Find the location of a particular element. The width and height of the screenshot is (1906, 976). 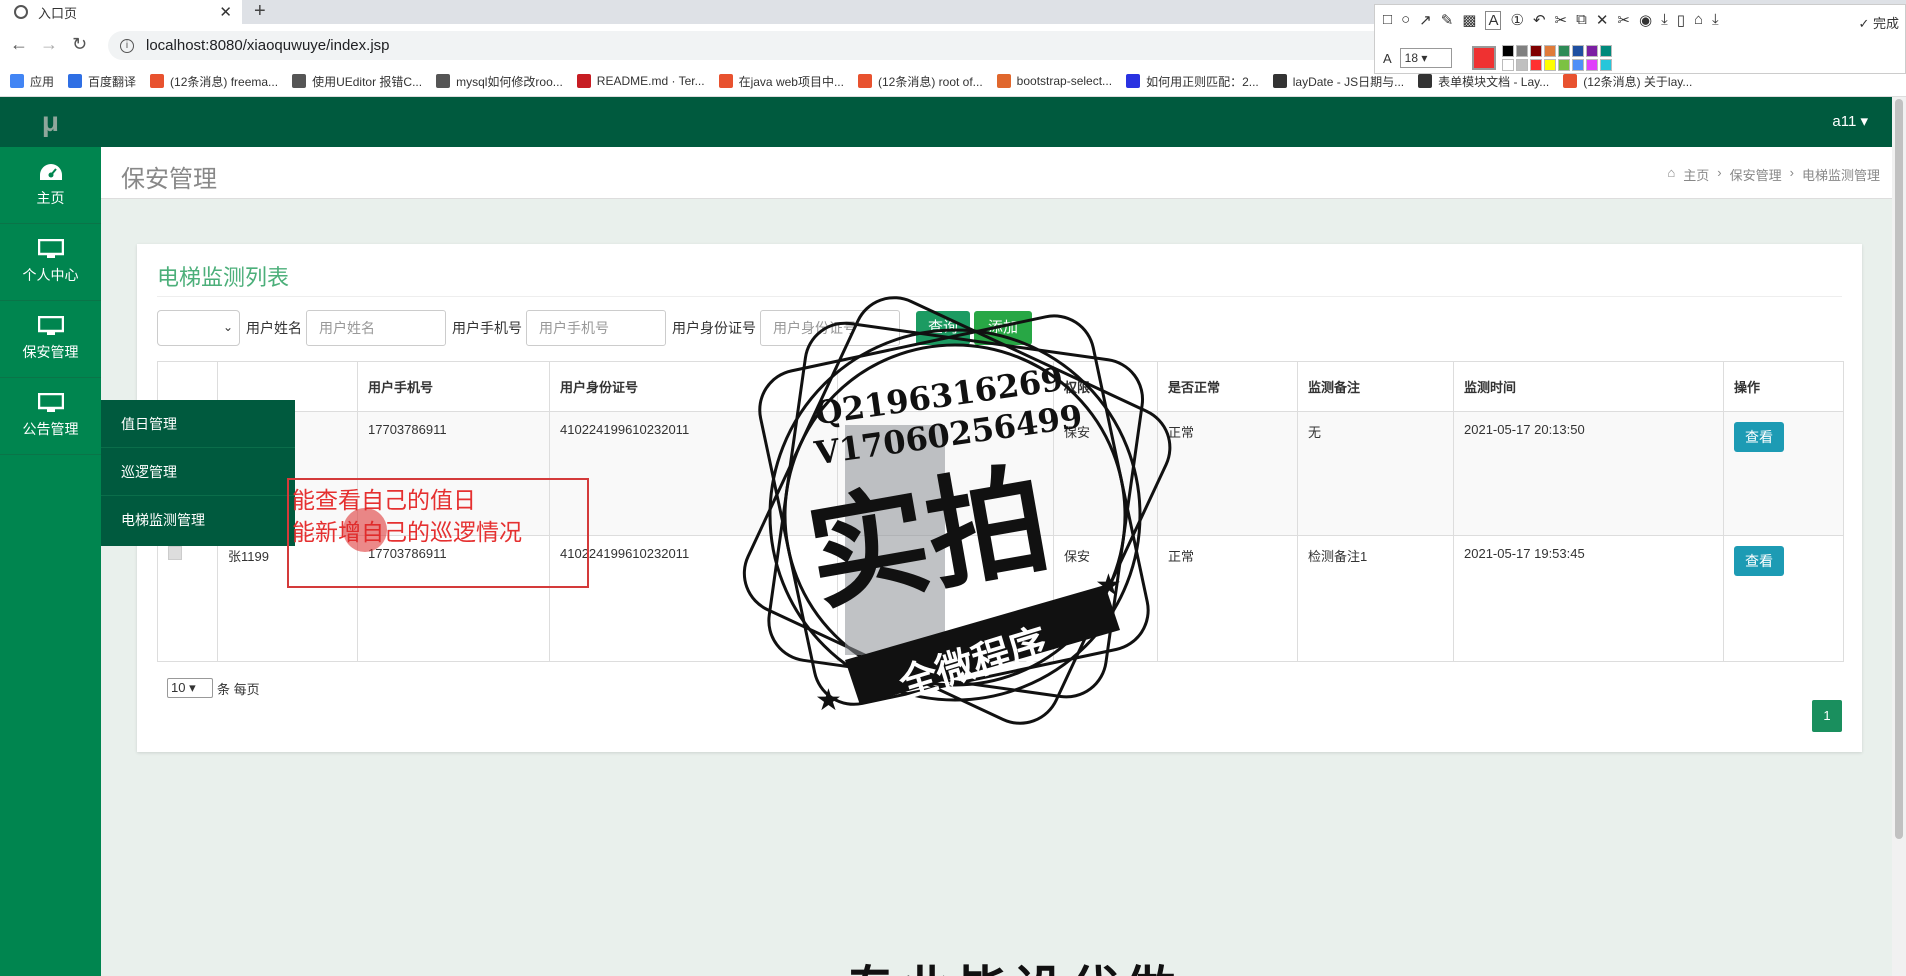

pen-tool-icon: ✎ is located at coordinates (1447, 20).